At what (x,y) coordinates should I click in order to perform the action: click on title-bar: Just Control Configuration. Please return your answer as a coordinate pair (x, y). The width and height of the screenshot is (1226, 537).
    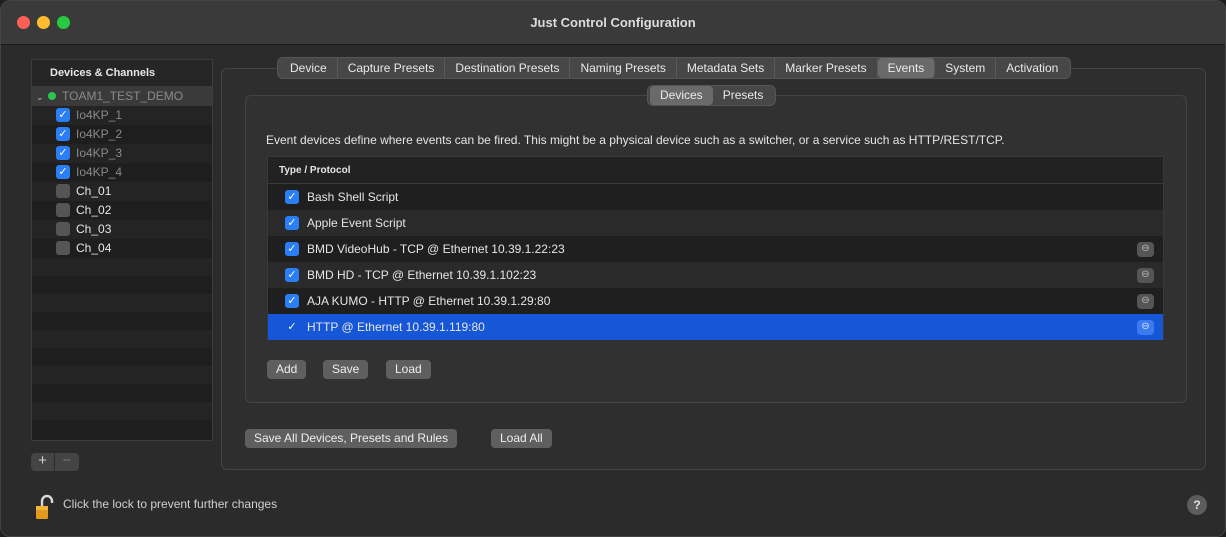
    Looking at the image, I should click on (613, 23).